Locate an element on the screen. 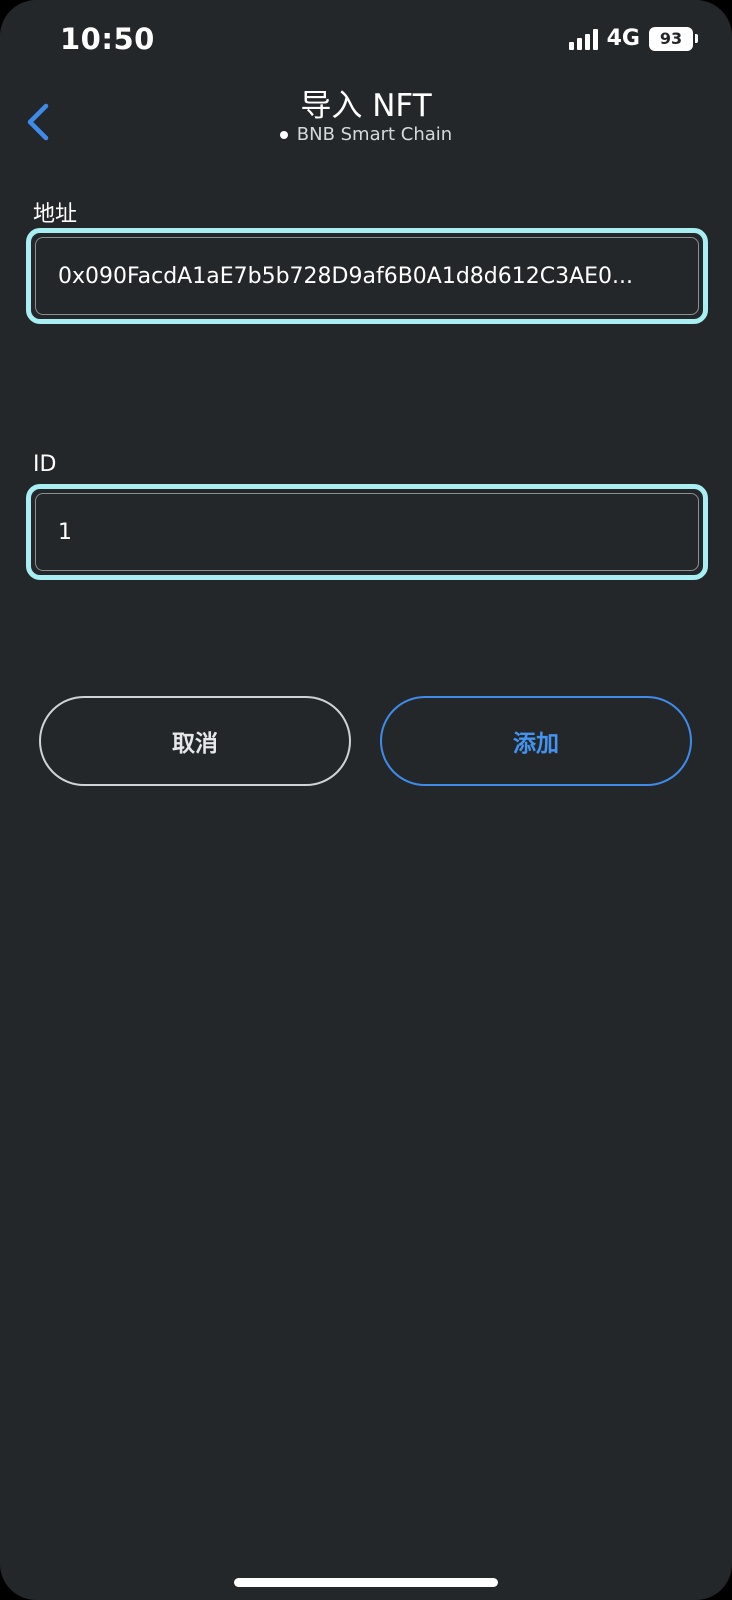  network-indicator: BNB Smart Chain is located at coordinates (366, 134).